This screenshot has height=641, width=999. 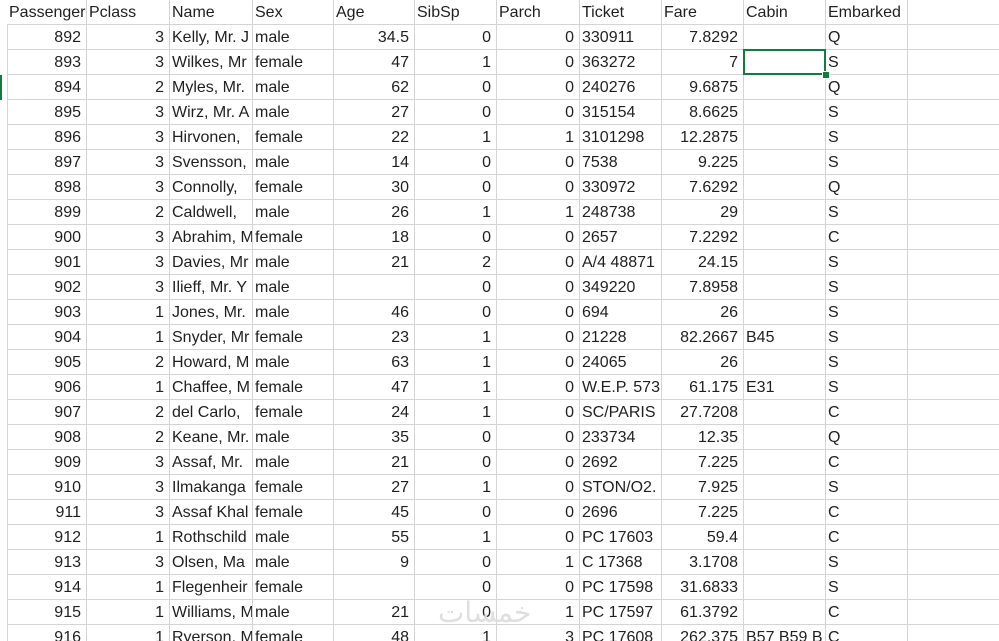 I want to click on cell-fare: 7.8292, so click(x=703, y=37).